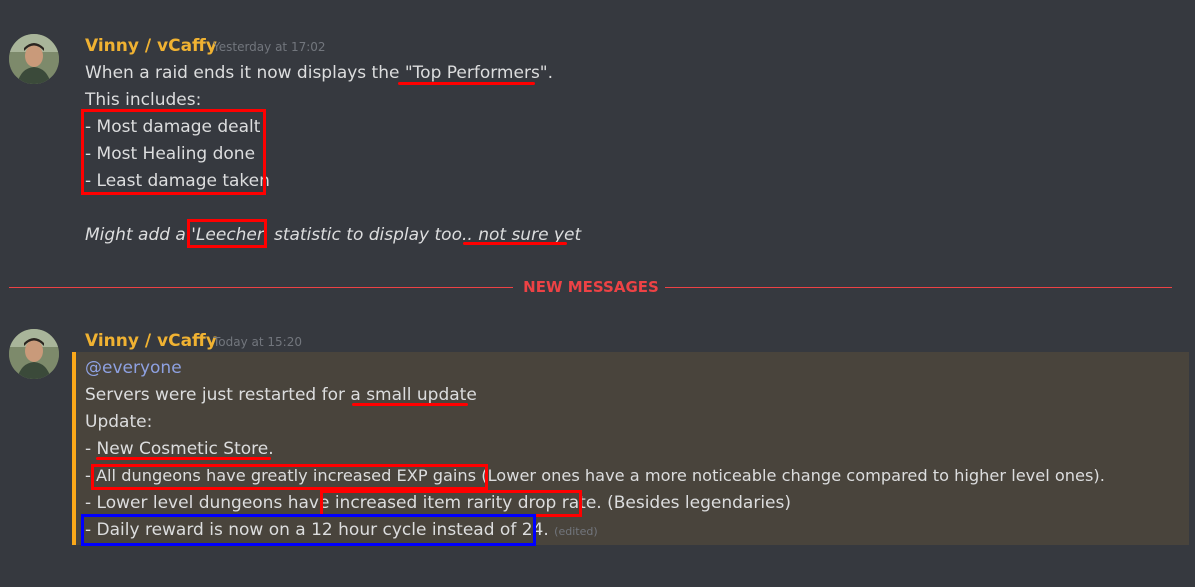  Describe the element at coordinates (170, 154) in the screenshot. I see `message-line: - Most Healing done` at that location.